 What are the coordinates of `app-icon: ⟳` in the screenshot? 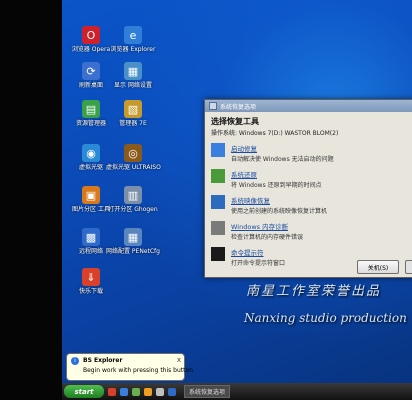 It's located at (91, 71).